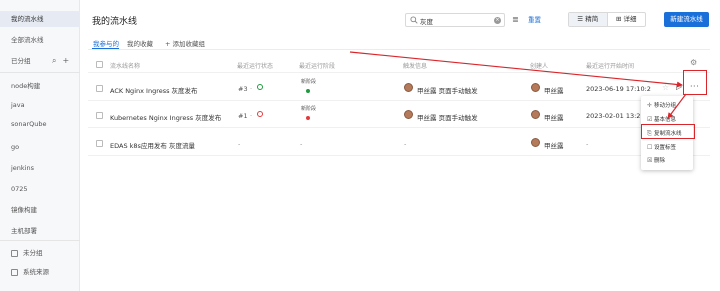 Image resolution: width=720 pixels, height=291 pixels. Describe the element at coordinates (18, 105) in the screenshot. I see `sidebar-item-label: java` at that location.